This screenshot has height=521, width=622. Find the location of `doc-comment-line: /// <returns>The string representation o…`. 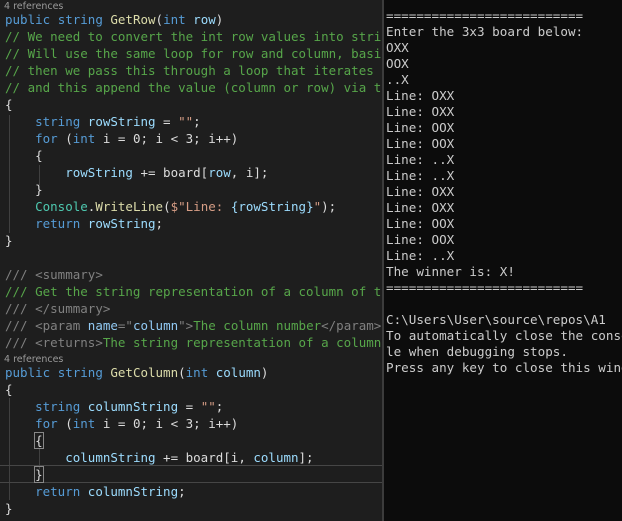

doc-comment-line: /// <returns>The string representation o… is located at coordinates (193, 342).